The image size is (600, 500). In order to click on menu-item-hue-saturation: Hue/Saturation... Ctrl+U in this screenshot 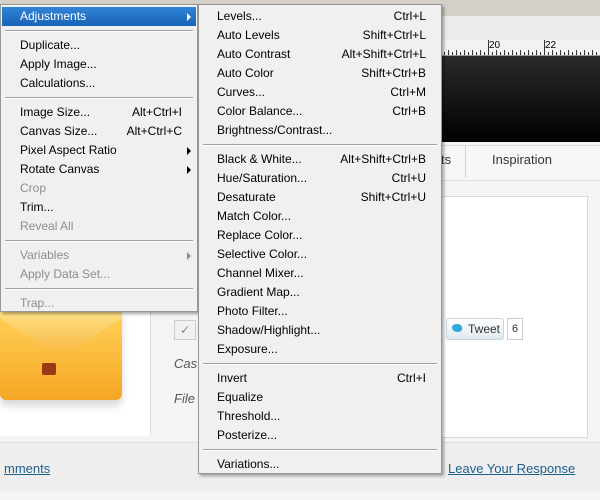, I will do `click(320, 178)`.